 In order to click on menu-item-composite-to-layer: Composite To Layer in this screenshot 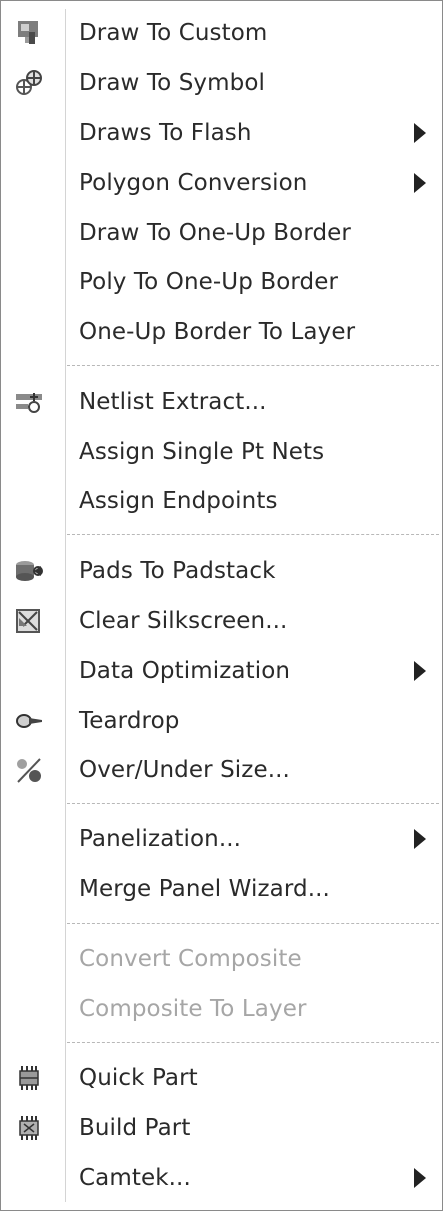, I will do `click(221, 1009)`.